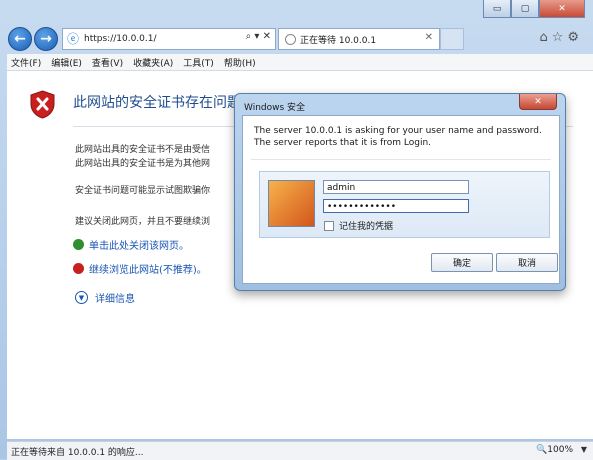 The height and width of the screenshot is (460, 593). Describe the element at coordinates (275, 108) in the screenshot. I see `dialog-title: Windows 安全` at that location.